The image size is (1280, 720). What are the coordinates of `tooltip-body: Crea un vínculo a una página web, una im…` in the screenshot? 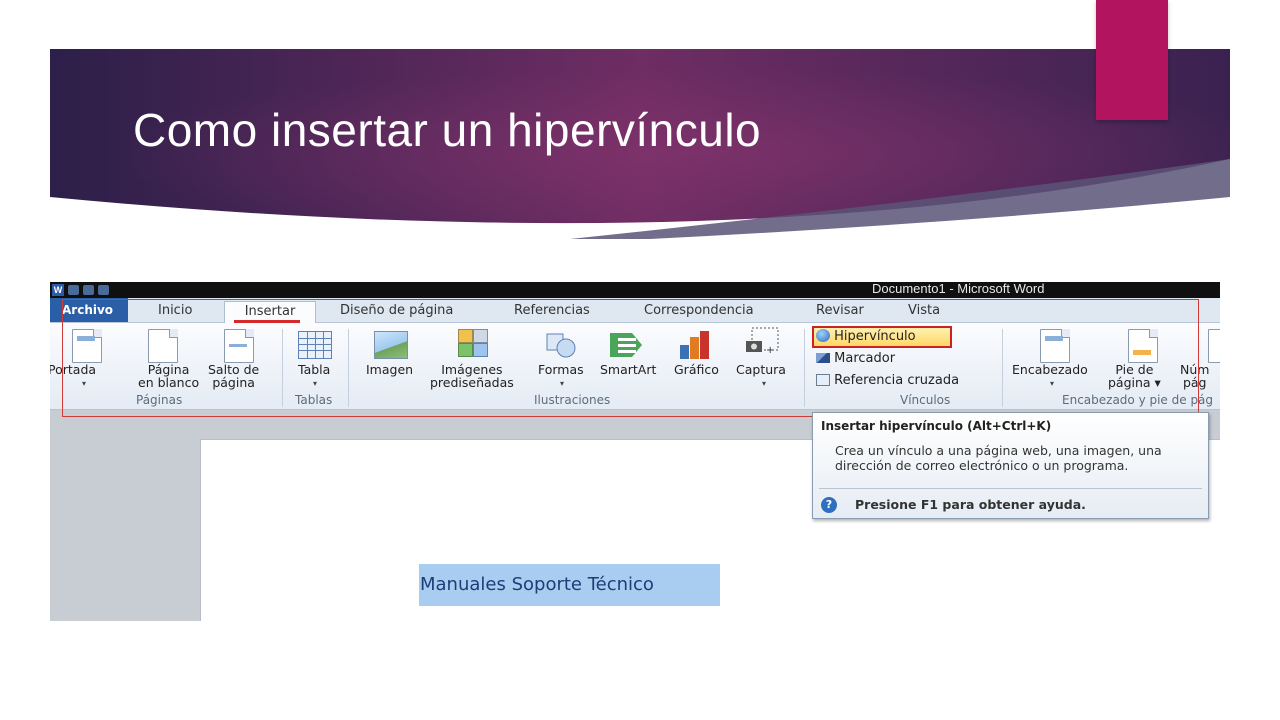 It's located at (998, 458).